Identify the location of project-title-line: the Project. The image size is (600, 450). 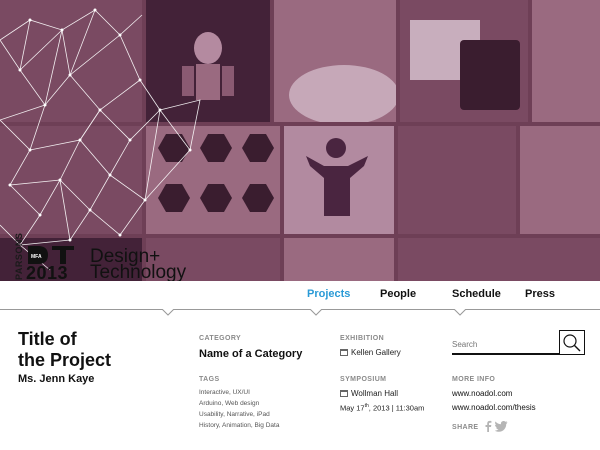
(65, 360).